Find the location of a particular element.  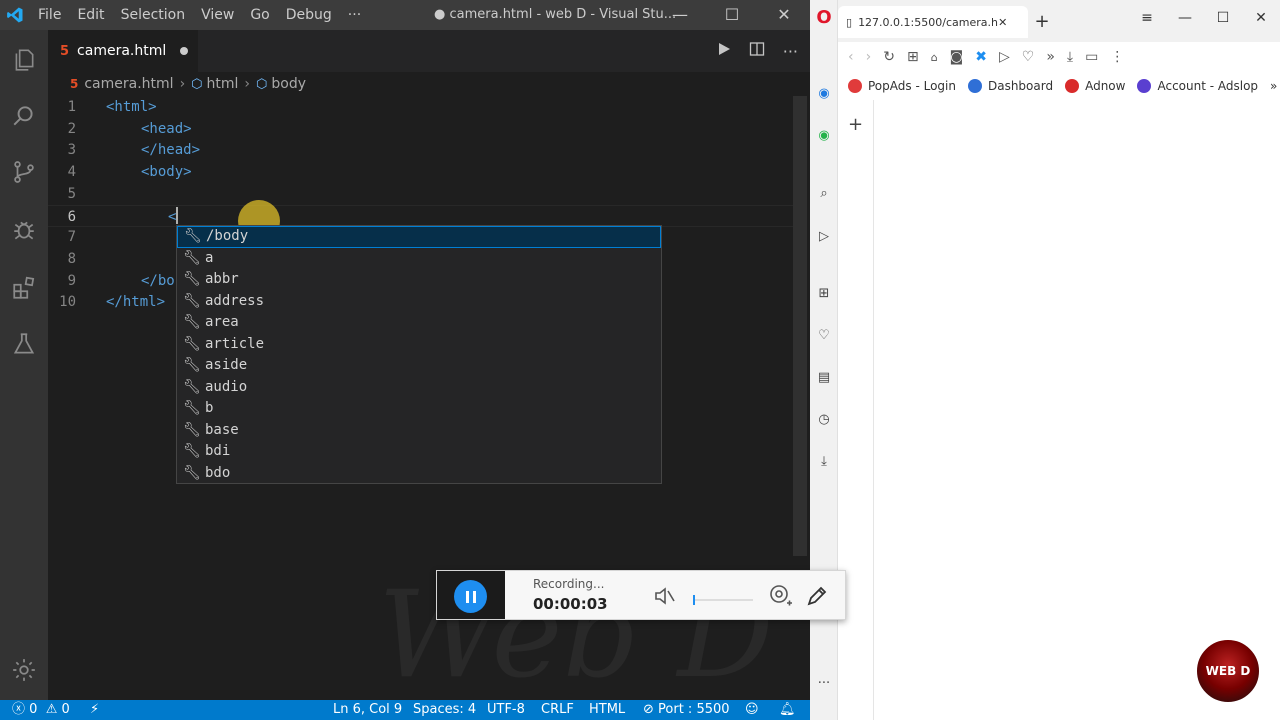

code-line: 1 <html> is located at coordinates (420, 107).